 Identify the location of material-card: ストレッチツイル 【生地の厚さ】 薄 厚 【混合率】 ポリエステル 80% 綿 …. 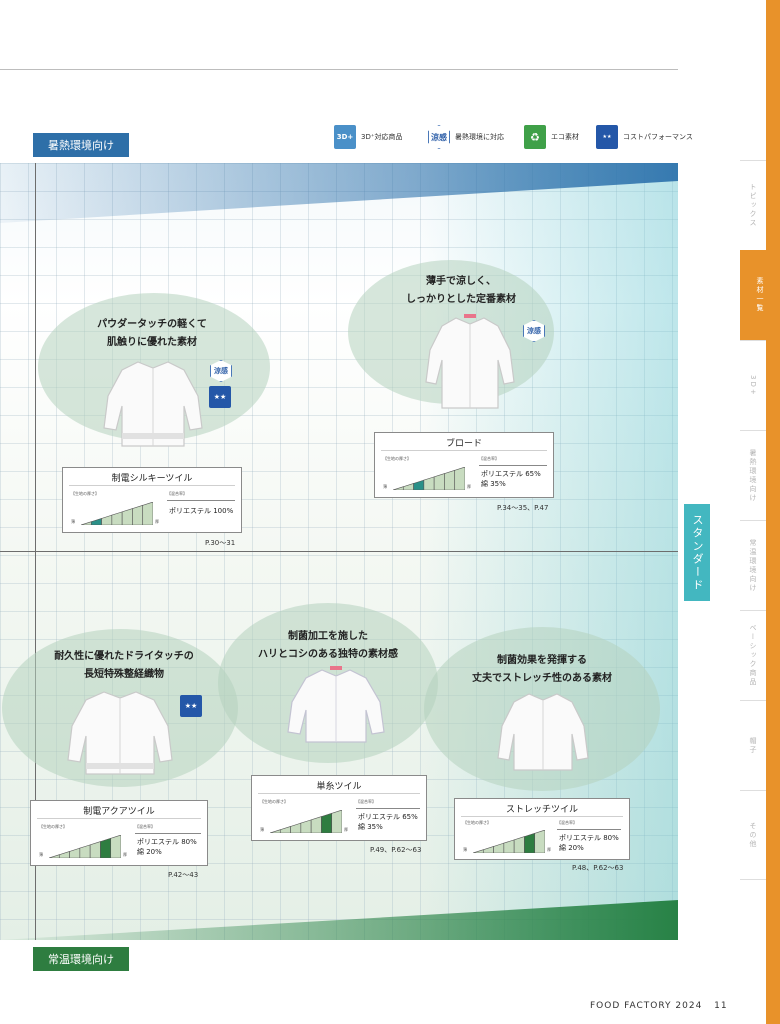
(542, 829).